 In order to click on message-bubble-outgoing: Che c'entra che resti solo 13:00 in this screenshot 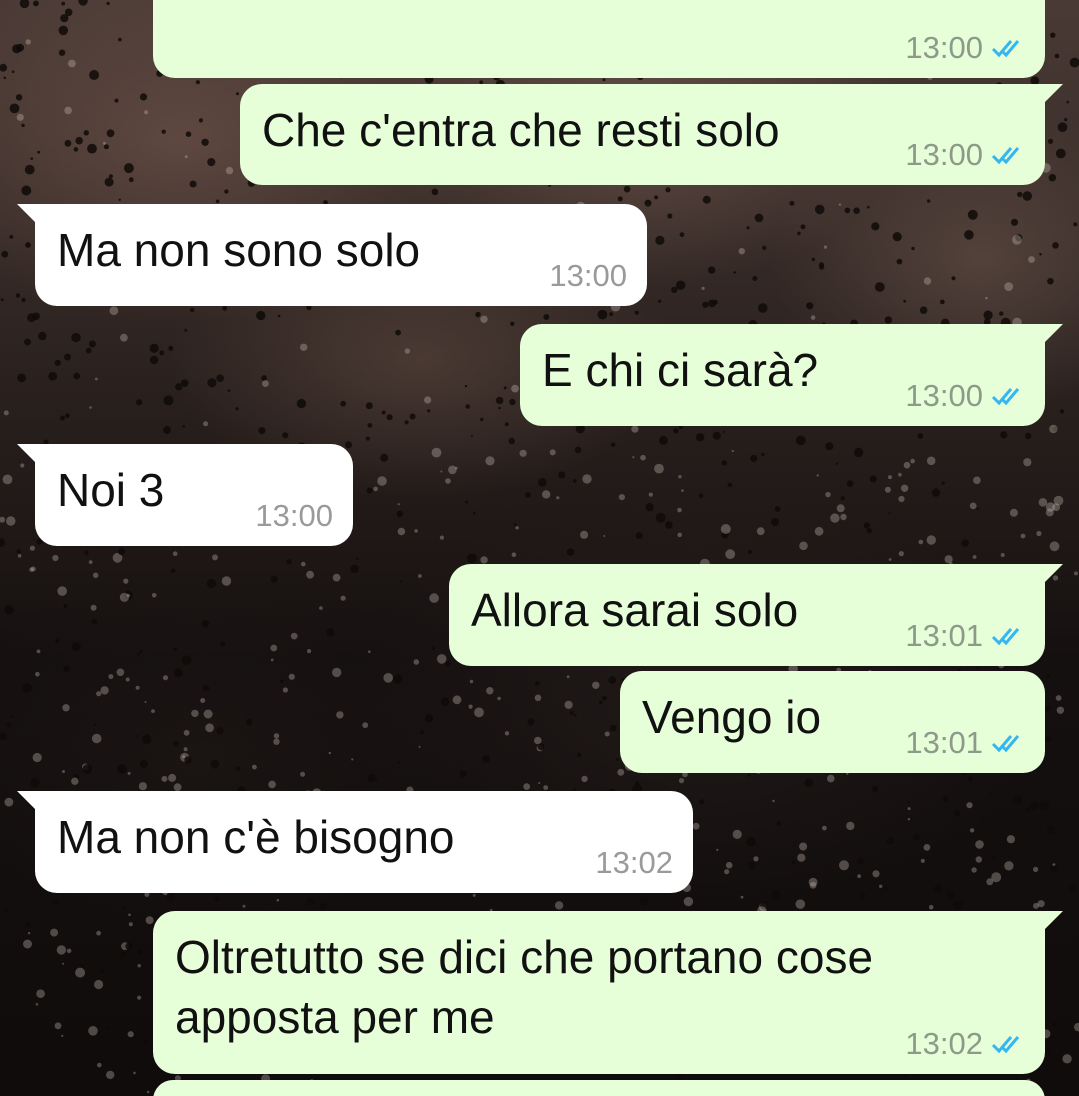, I will do `click(651, 134)`.